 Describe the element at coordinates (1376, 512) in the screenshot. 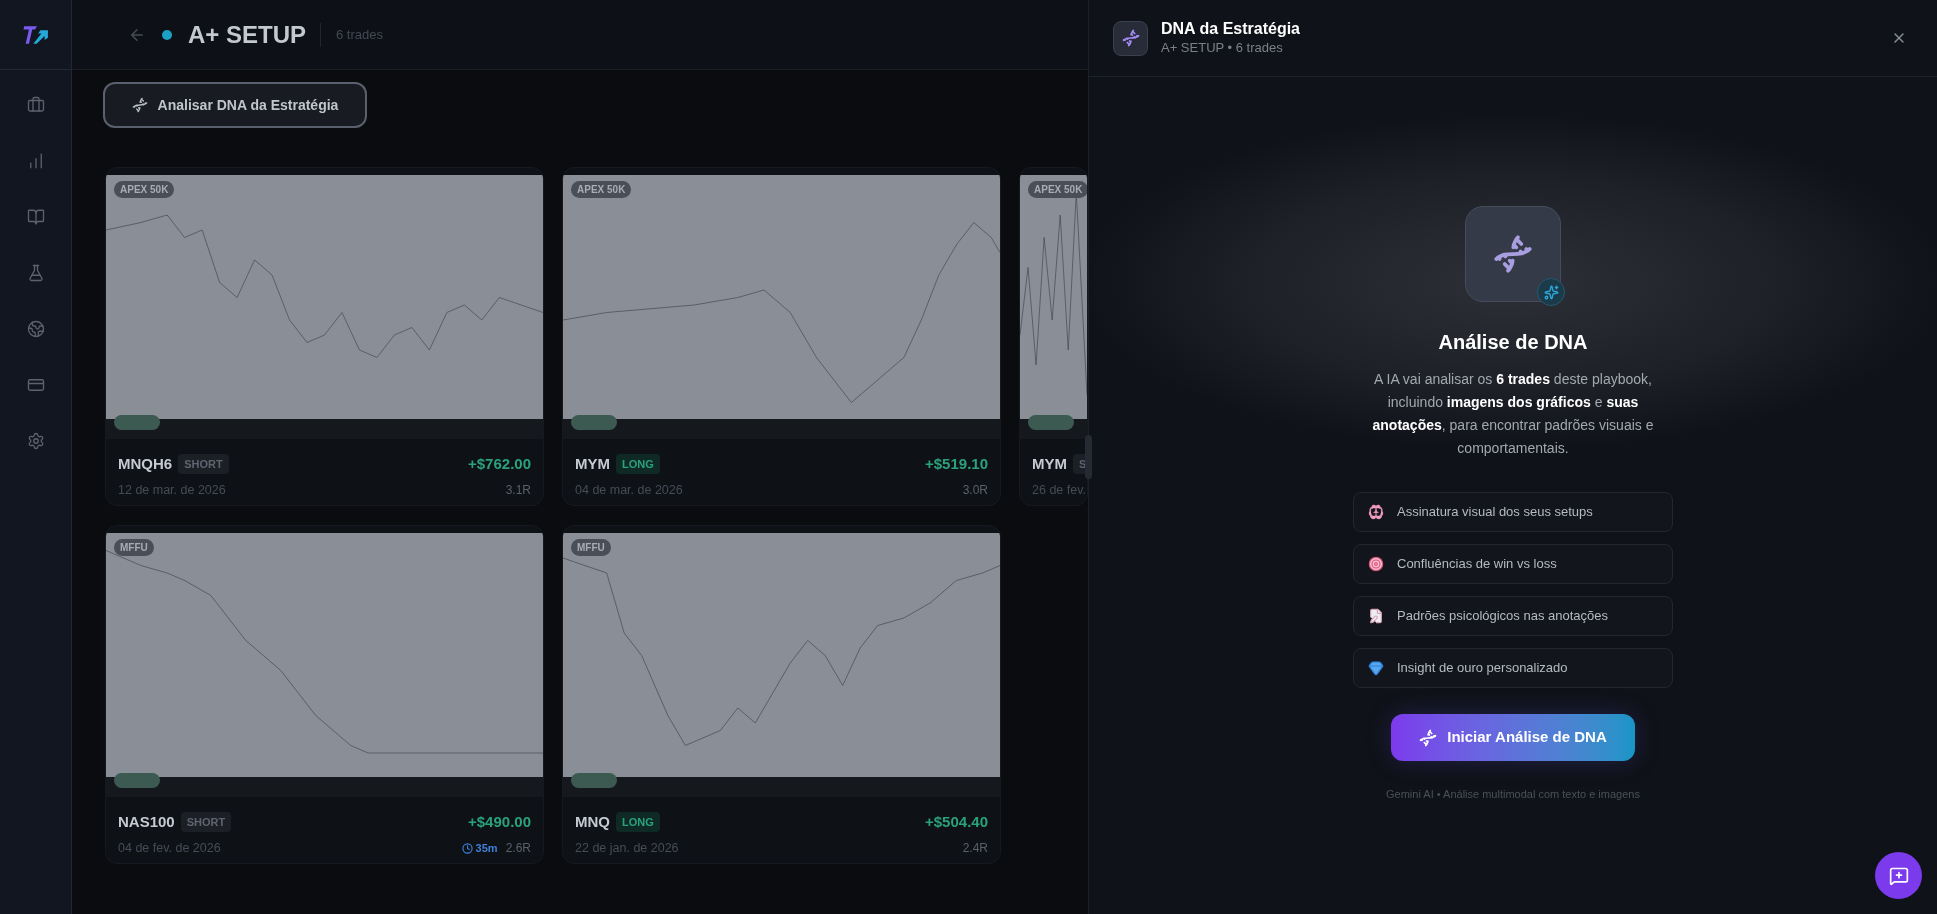

I see `brain-icon` at that location.